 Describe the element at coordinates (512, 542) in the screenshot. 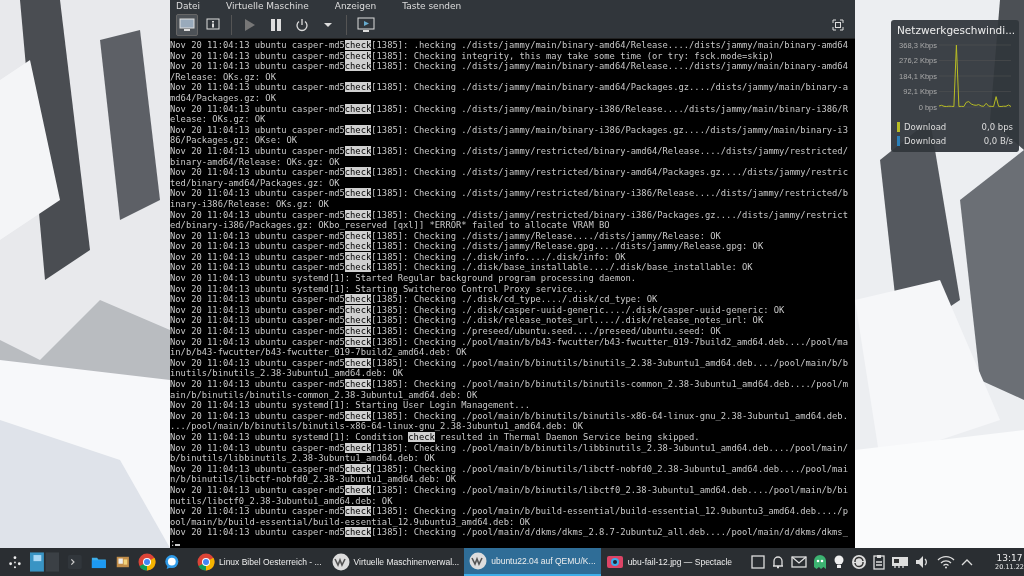

I see `console-line: :` at that location.